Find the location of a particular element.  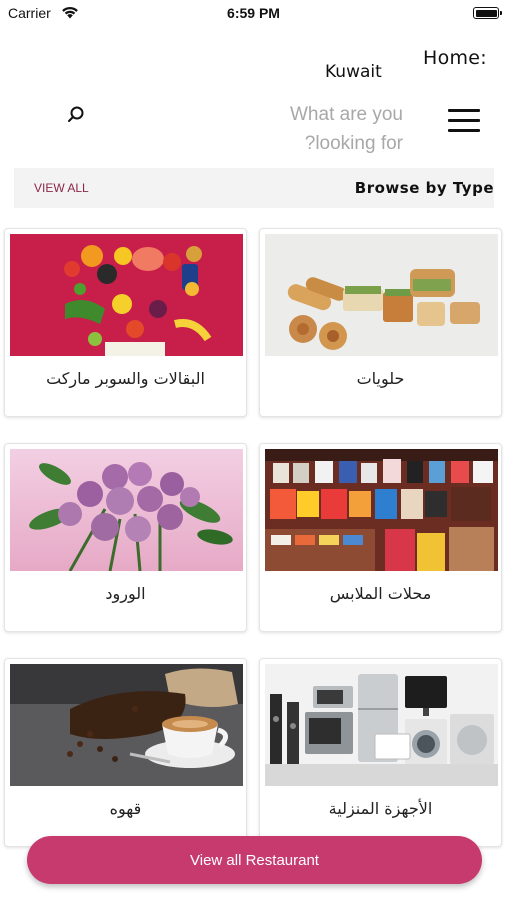

category-label: البقالات والسوبر ماركت is located at coordinates (125, 378).